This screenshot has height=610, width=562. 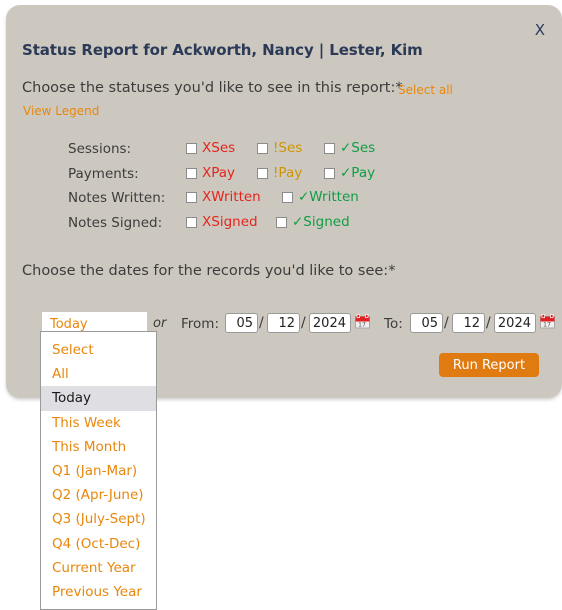 What do you see at coordinates (98, 350) in the screenshot?
I see `dropdown-option: Select` at bounding box center [98, 350].